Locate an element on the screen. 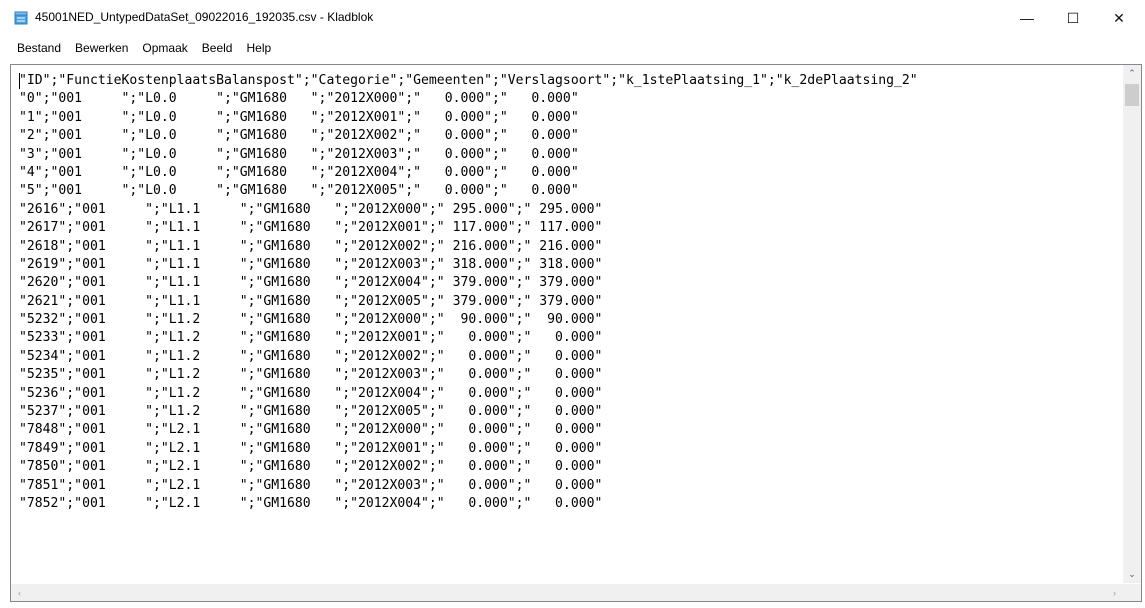  minimize-icon: — is located at coordinates (1027, 18).